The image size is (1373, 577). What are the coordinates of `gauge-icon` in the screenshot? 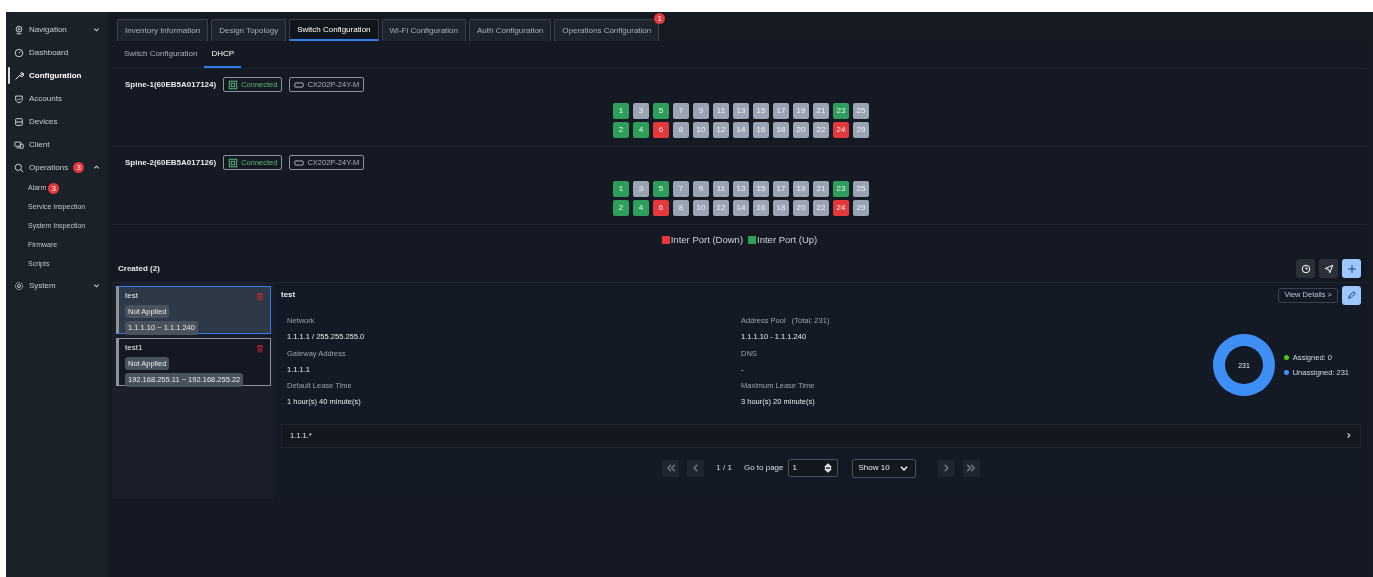 It's located at (19, 52).